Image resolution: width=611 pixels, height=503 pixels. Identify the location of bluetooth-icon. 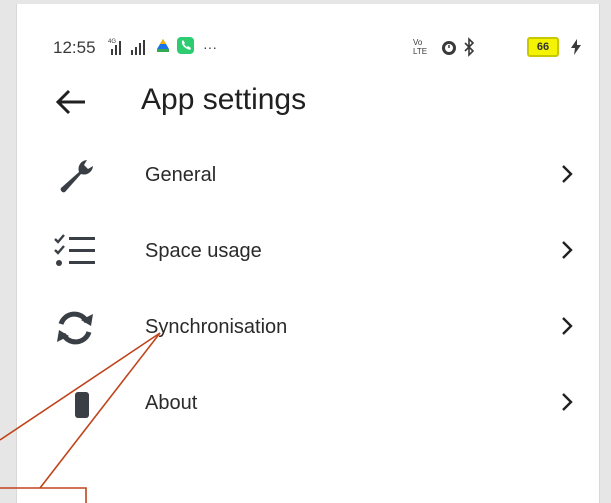
(469, 47).